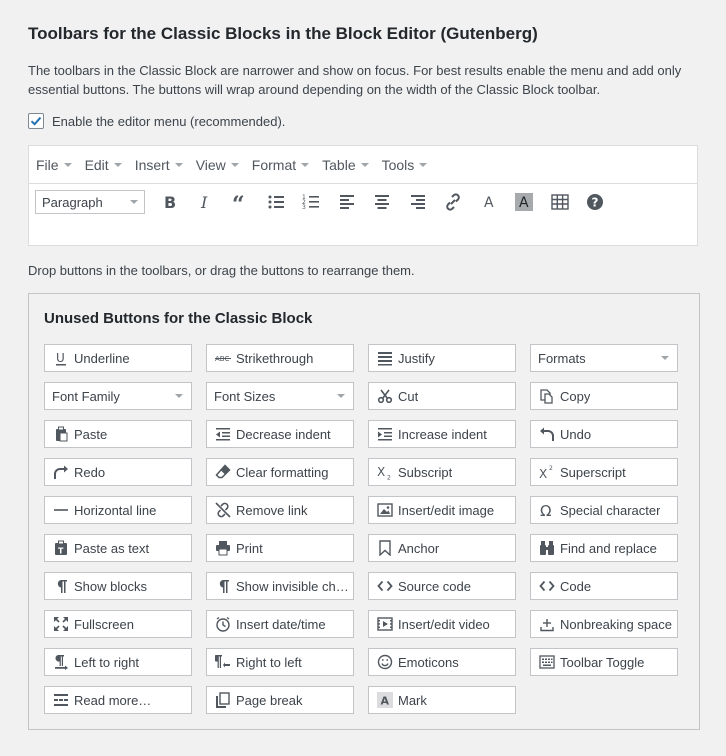  I want to click on editor-toolbar: Paragraph B I “ 123 A A ?, so click(363, 202).